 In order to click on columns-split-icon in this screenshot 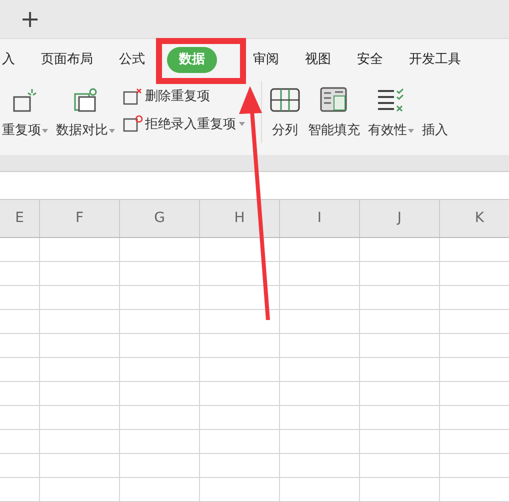, I will do `click(285, 100)`.